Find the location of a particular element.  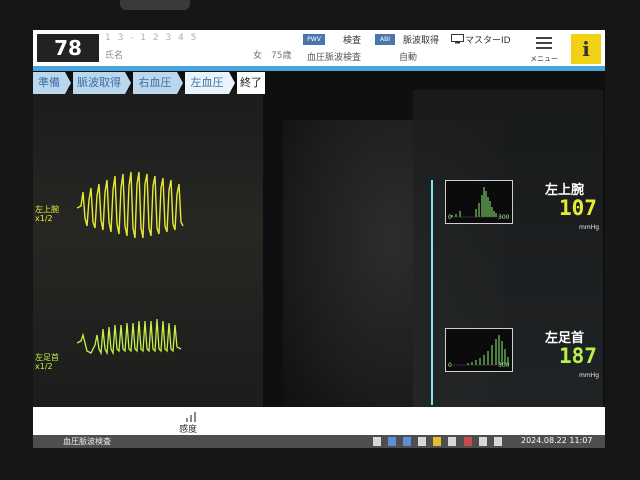

pwv-badge-icon: PWV is located at coordinates (314, 39).